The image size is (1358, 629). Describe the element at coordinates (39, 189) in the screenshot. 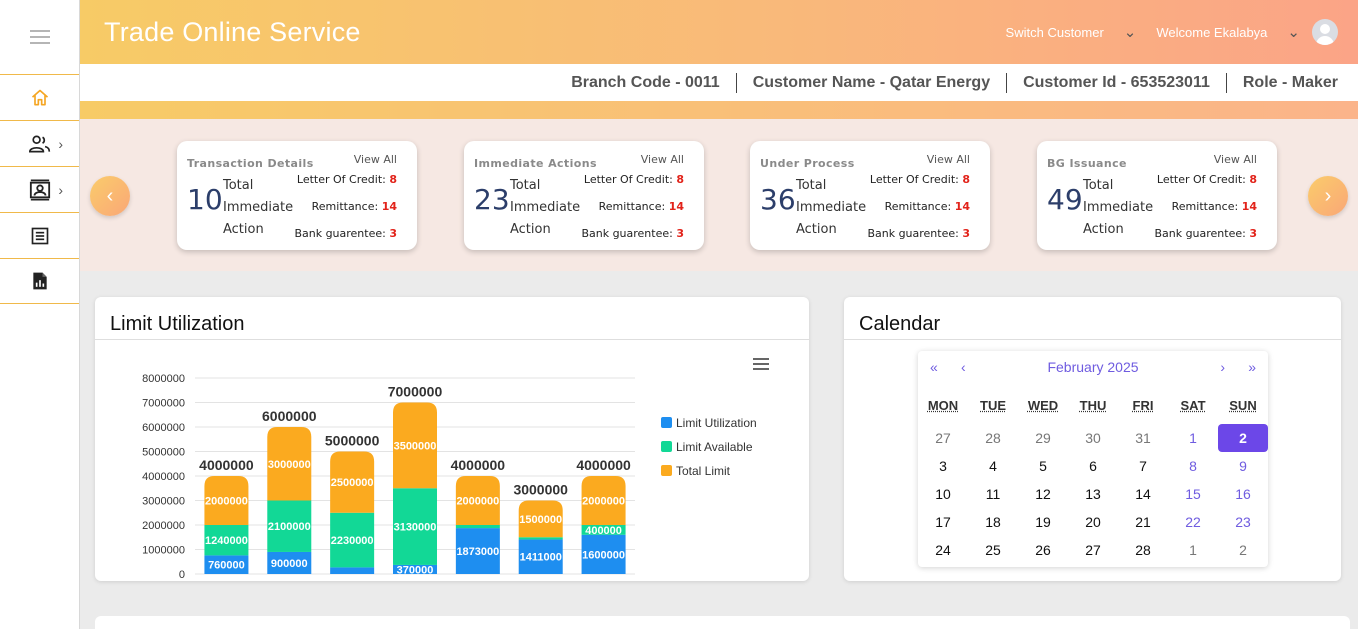

I see `sidebar-item-customer: ›` at that location.